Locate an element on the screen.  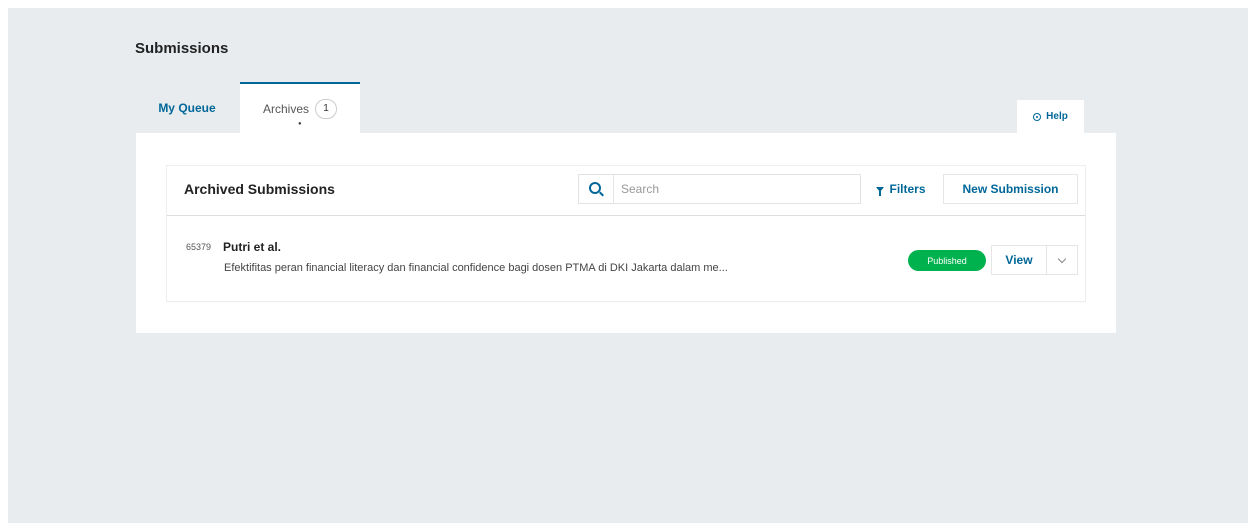
tab-my-queue: My Queue is located at coordinates (187, 107).